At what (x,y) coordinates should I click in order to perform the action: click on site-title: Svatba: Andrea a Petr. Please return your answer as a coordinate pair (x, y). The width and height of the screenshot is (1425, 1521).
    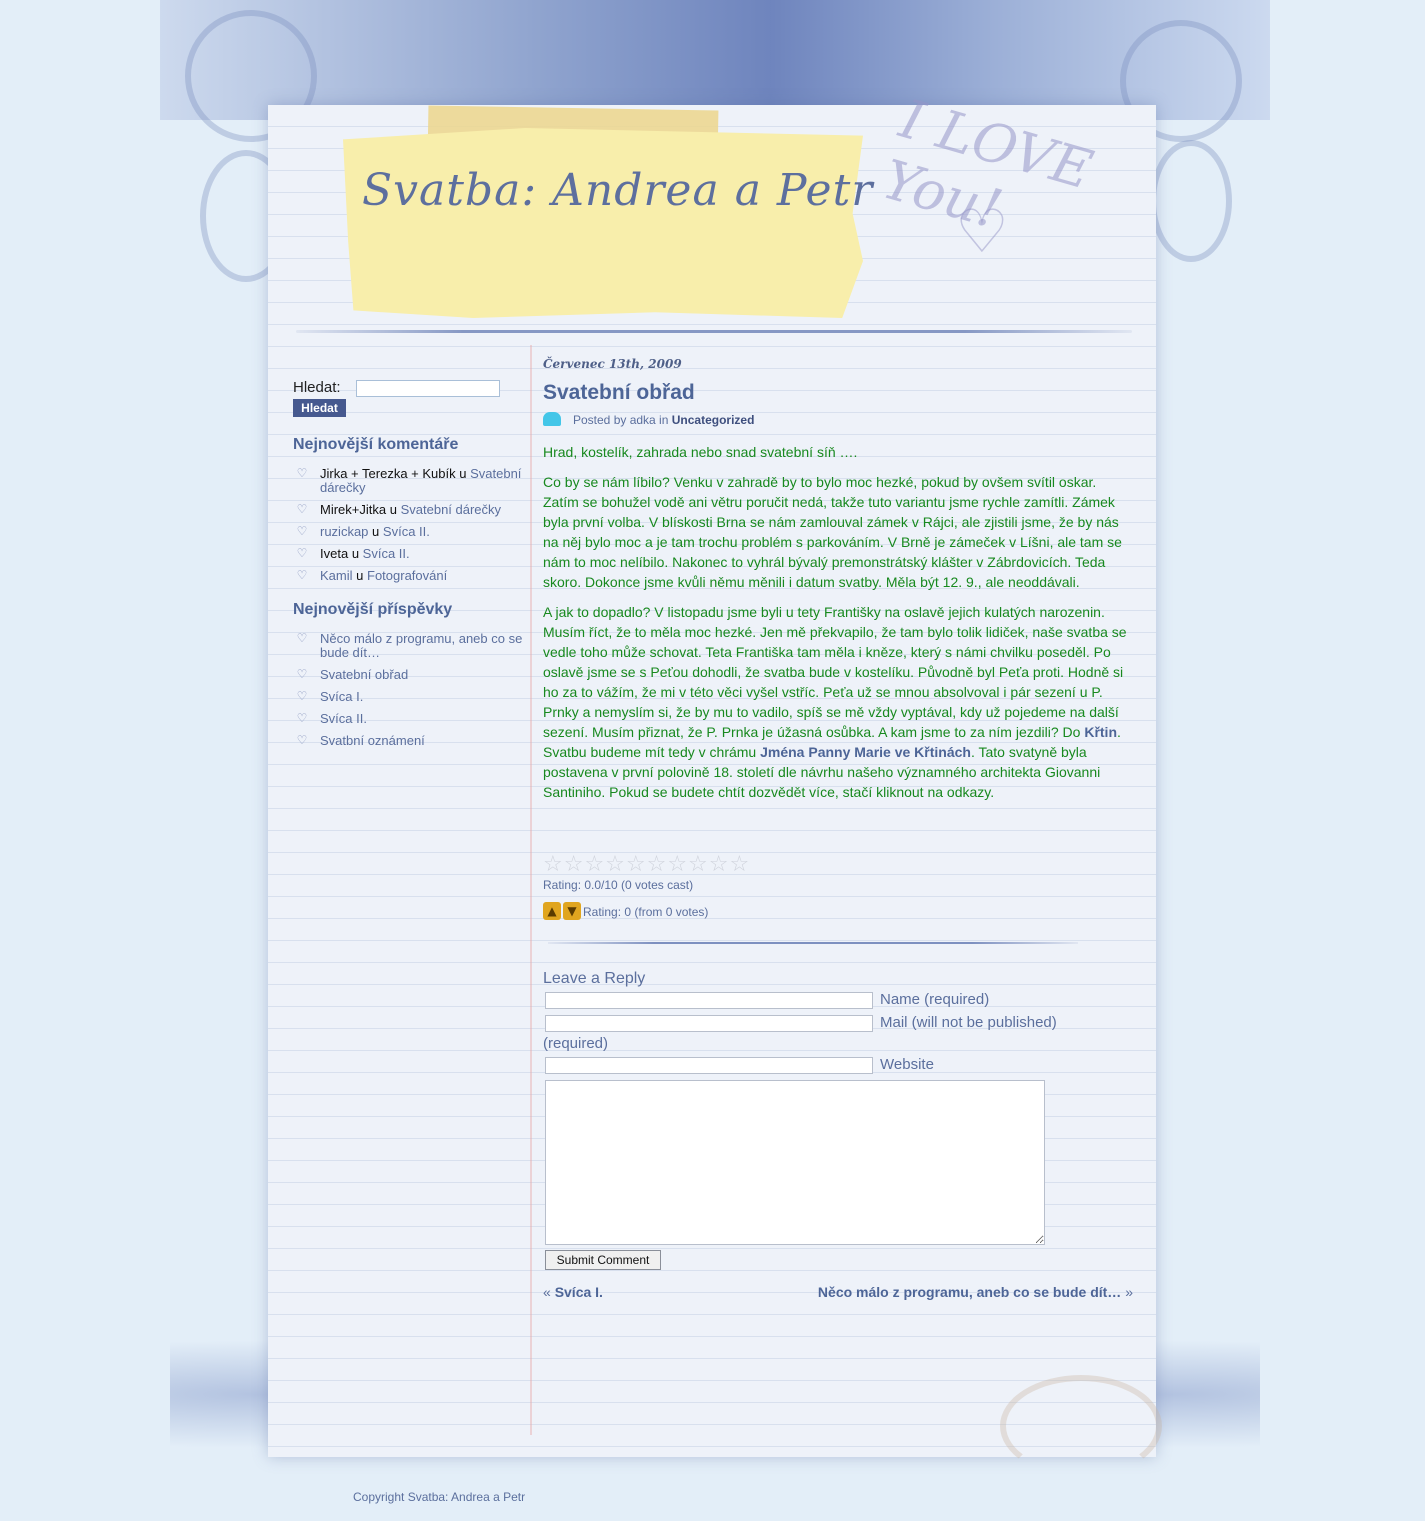
    Looking at the image, I should click on (617, 190).